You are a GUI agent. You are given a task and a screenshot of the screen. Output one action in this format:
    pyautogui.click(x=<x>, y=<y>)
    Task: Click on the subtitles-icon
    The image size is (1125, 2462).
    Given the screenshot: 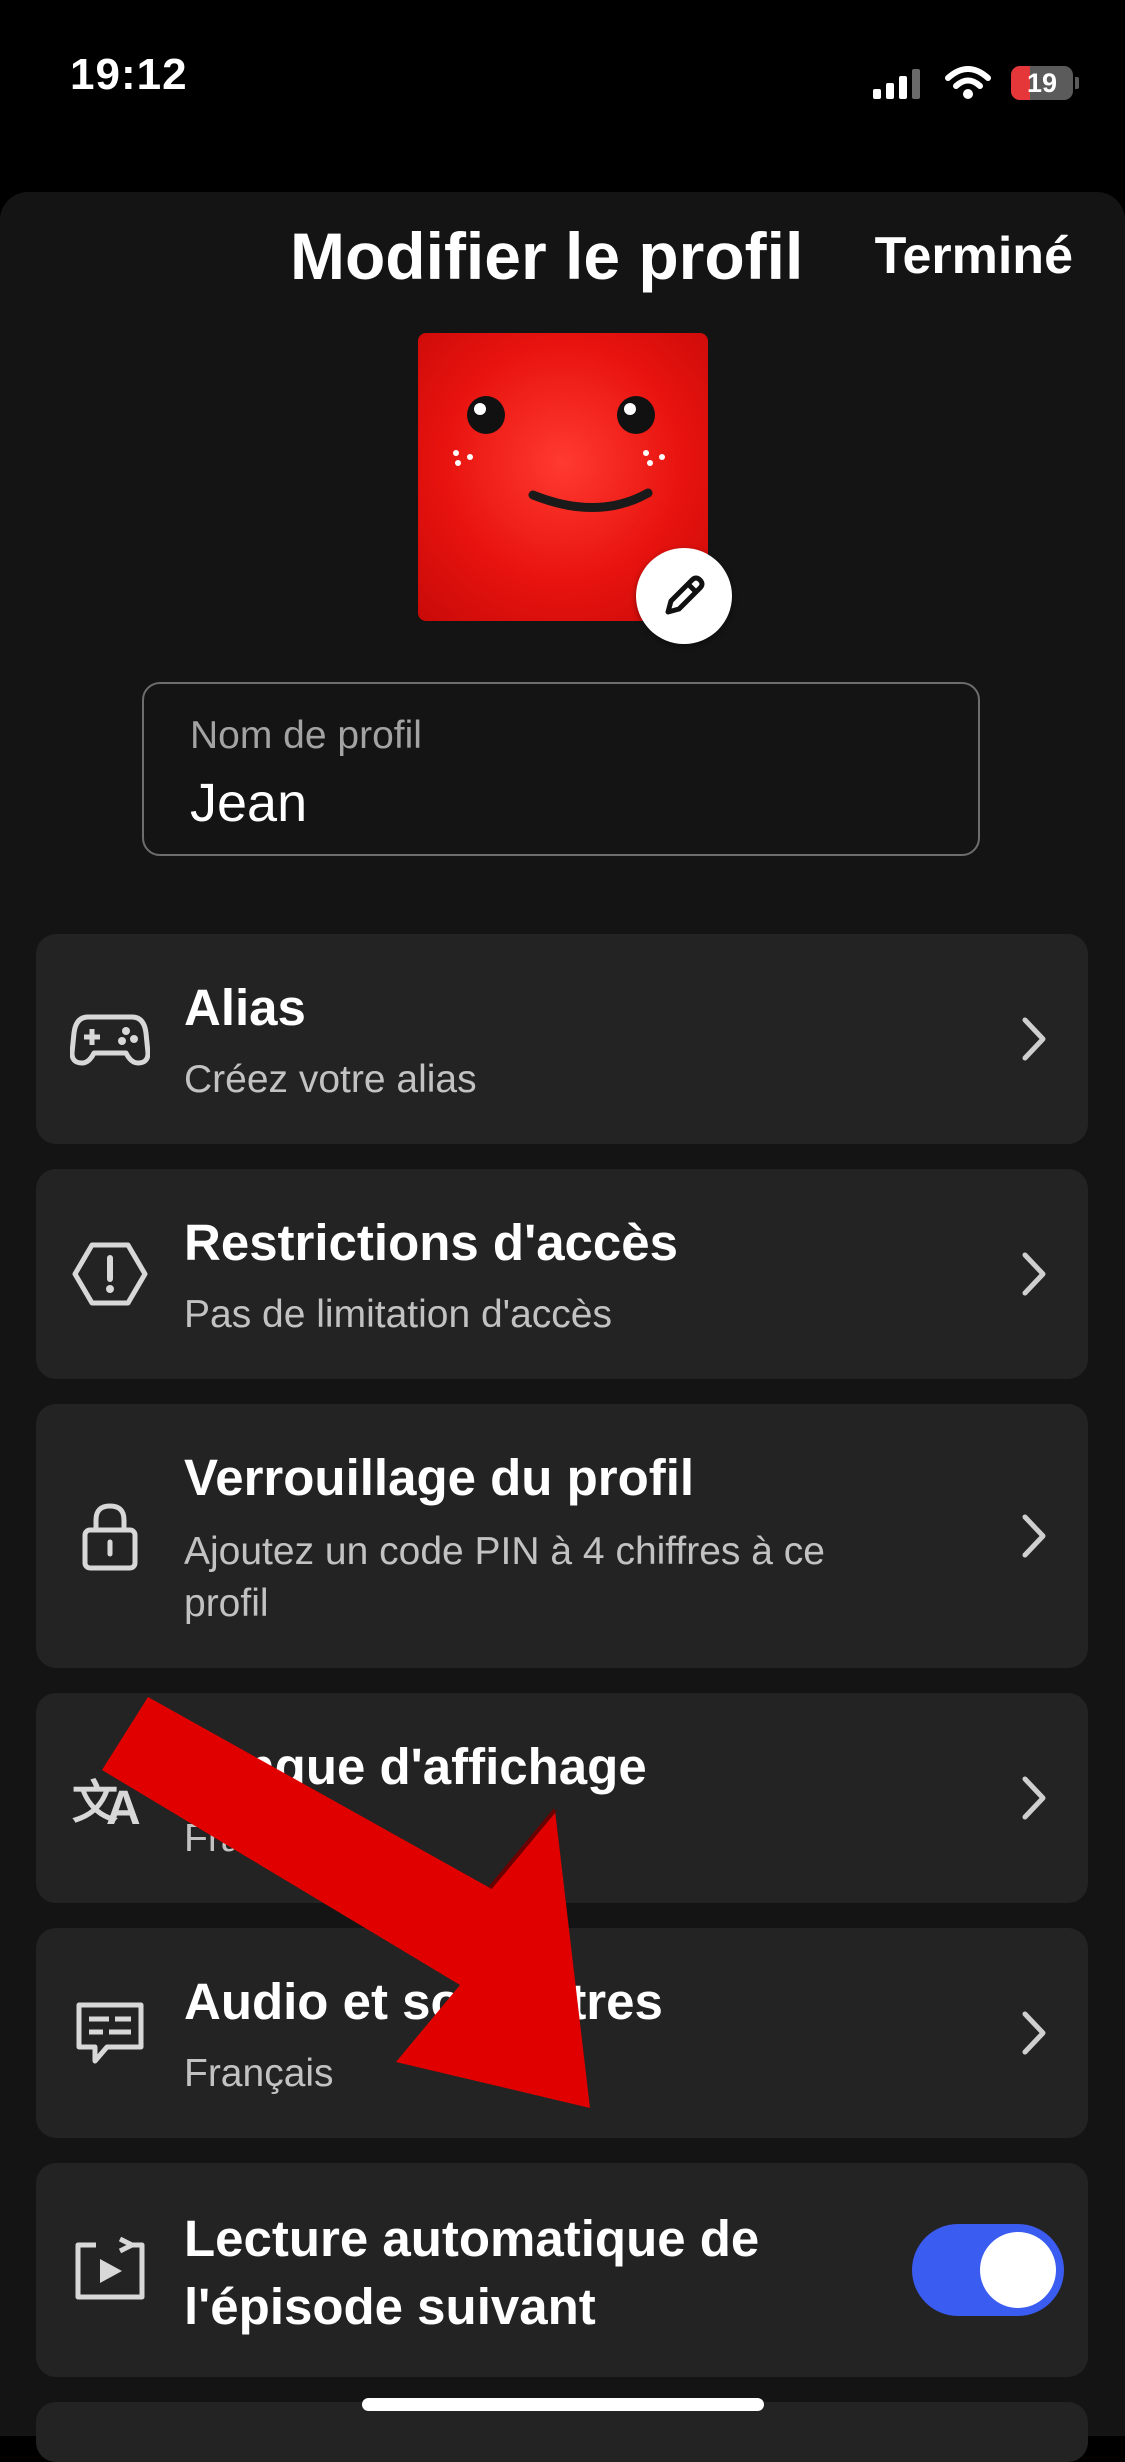 What is the action you would take?
    pyautogui.click(x=110, y=2033)
    